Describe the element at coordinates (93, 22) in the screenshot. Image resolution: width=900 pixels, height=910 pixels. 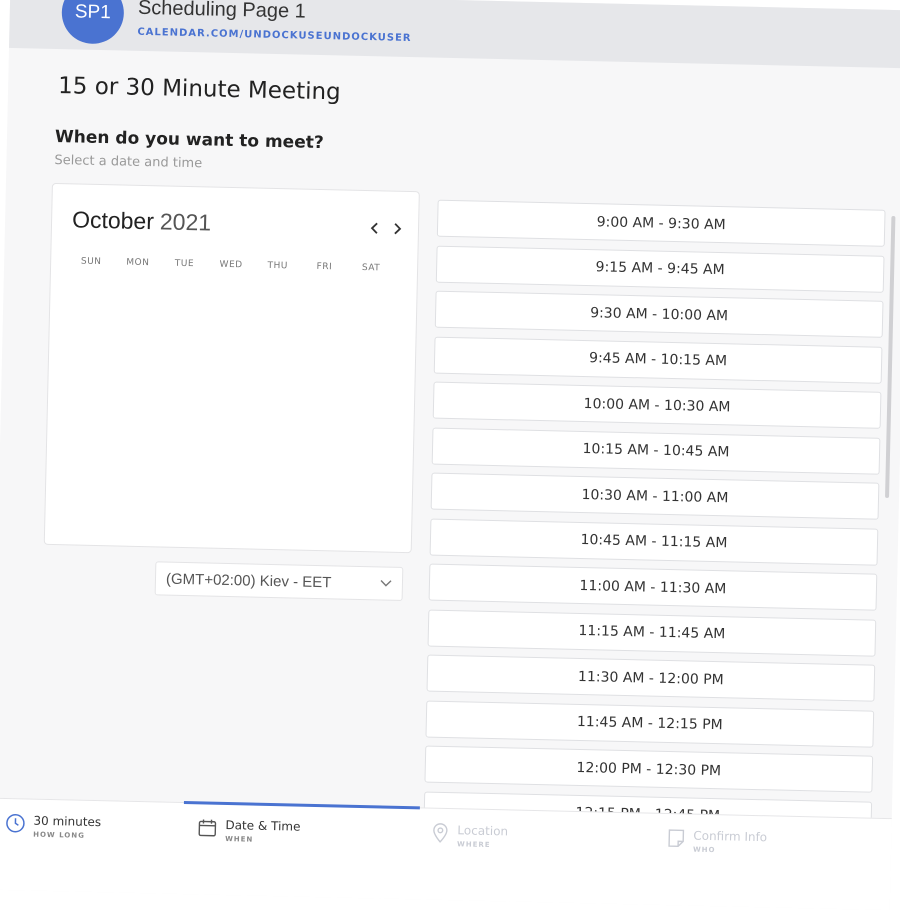
I see `avatar: SP1` at that location.